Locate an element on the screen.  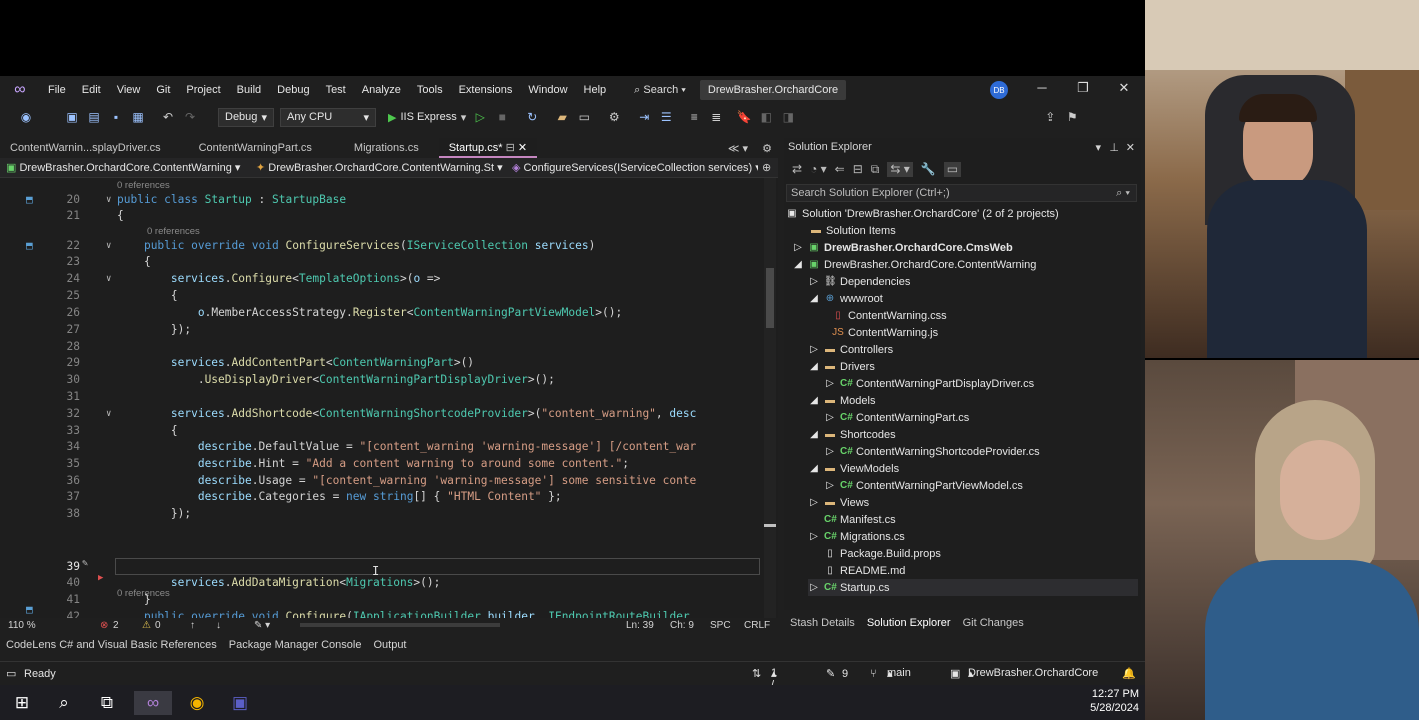
horizontal-scrollbar is located at coordinates (400, 625).